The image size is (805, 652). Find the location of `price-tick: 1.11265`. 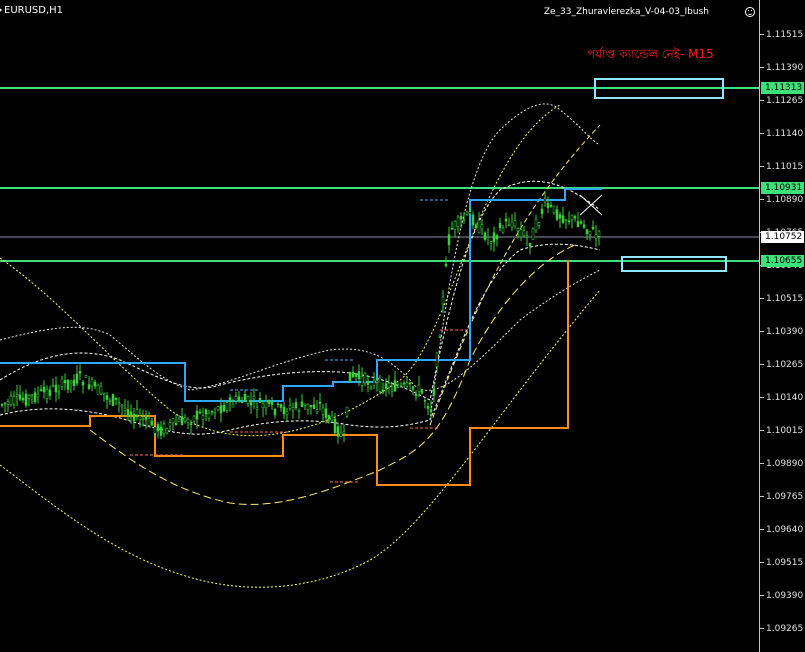

price-tick: 1.11265 is located at coordinates (782, 101).